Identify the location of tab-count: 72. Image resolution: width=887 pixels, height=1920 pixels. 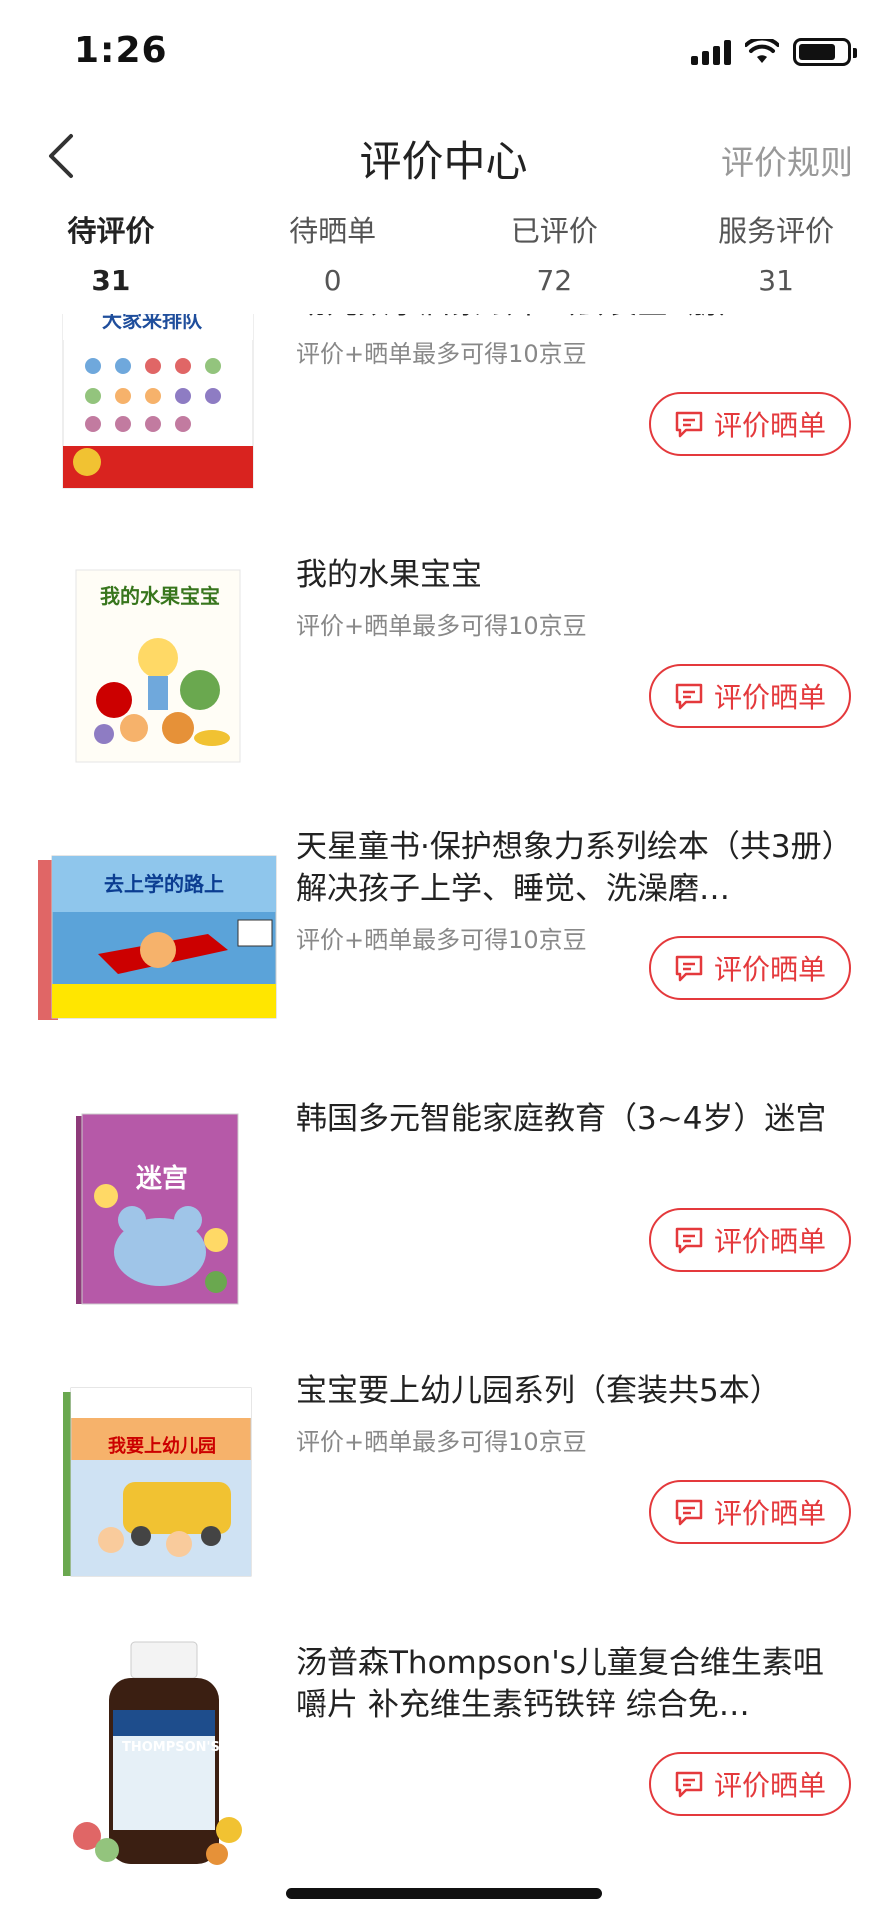
(554, 280).